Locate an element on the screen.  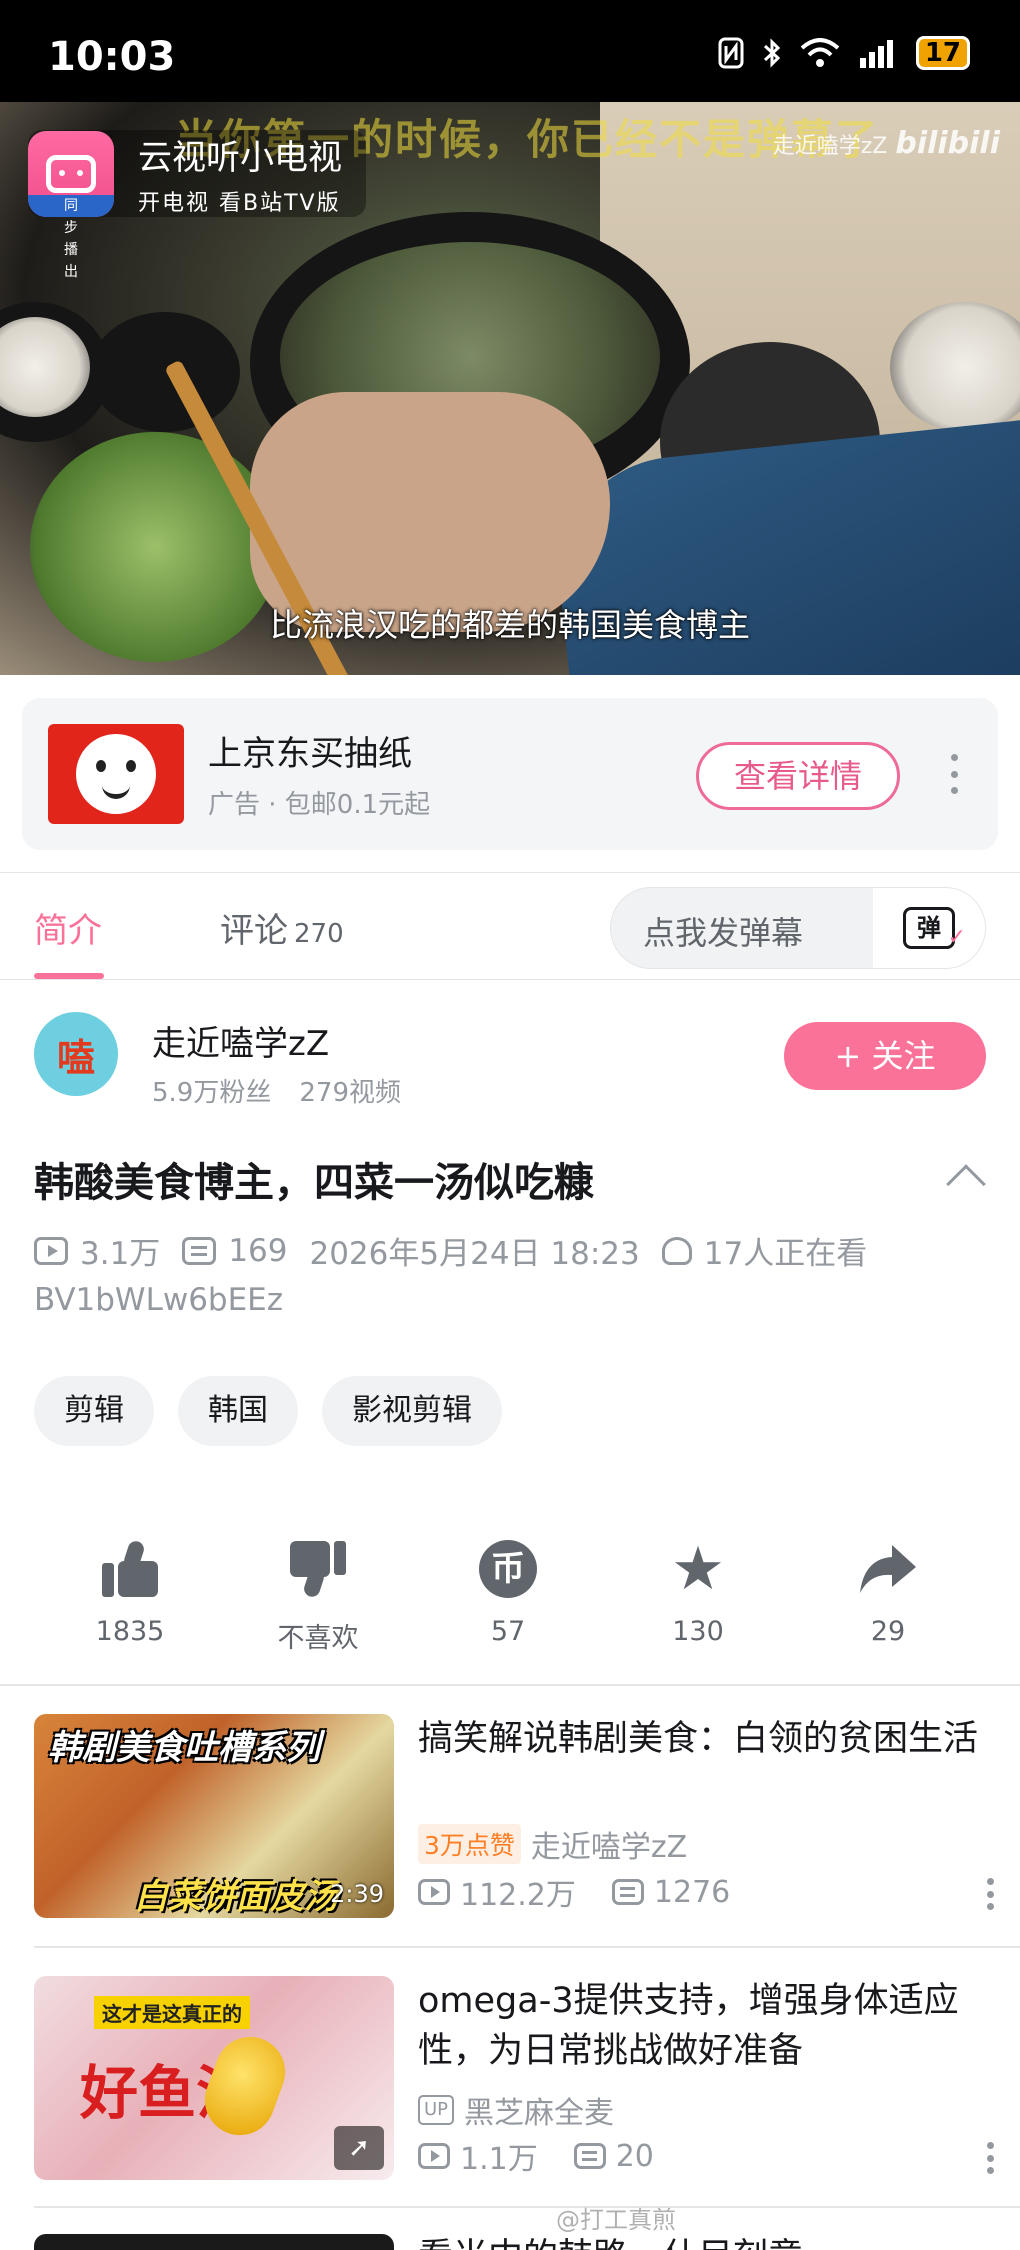
nfc-icon is located at coordinates (731, 53).